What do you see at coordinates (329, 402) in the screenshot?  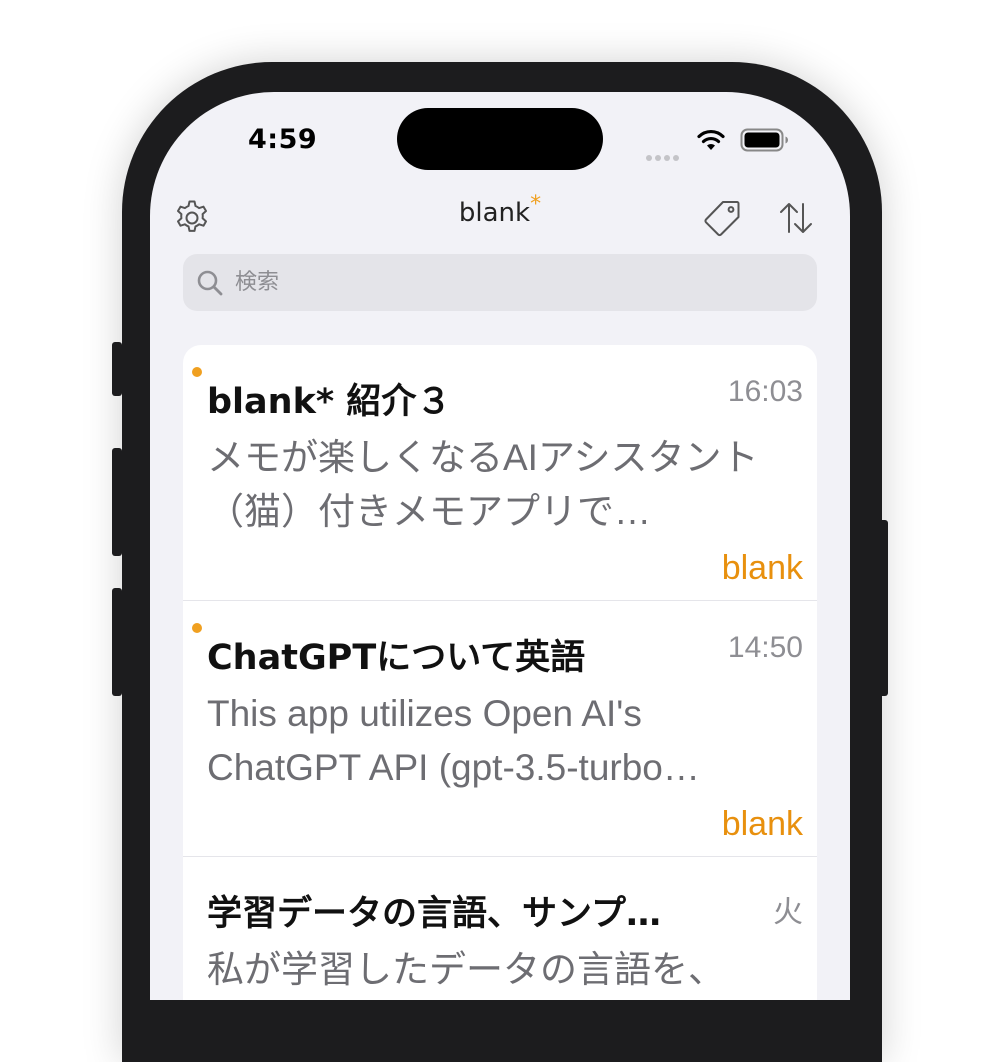 I see `note-title: blank* 紹介３` at bounding box center [329, 402].